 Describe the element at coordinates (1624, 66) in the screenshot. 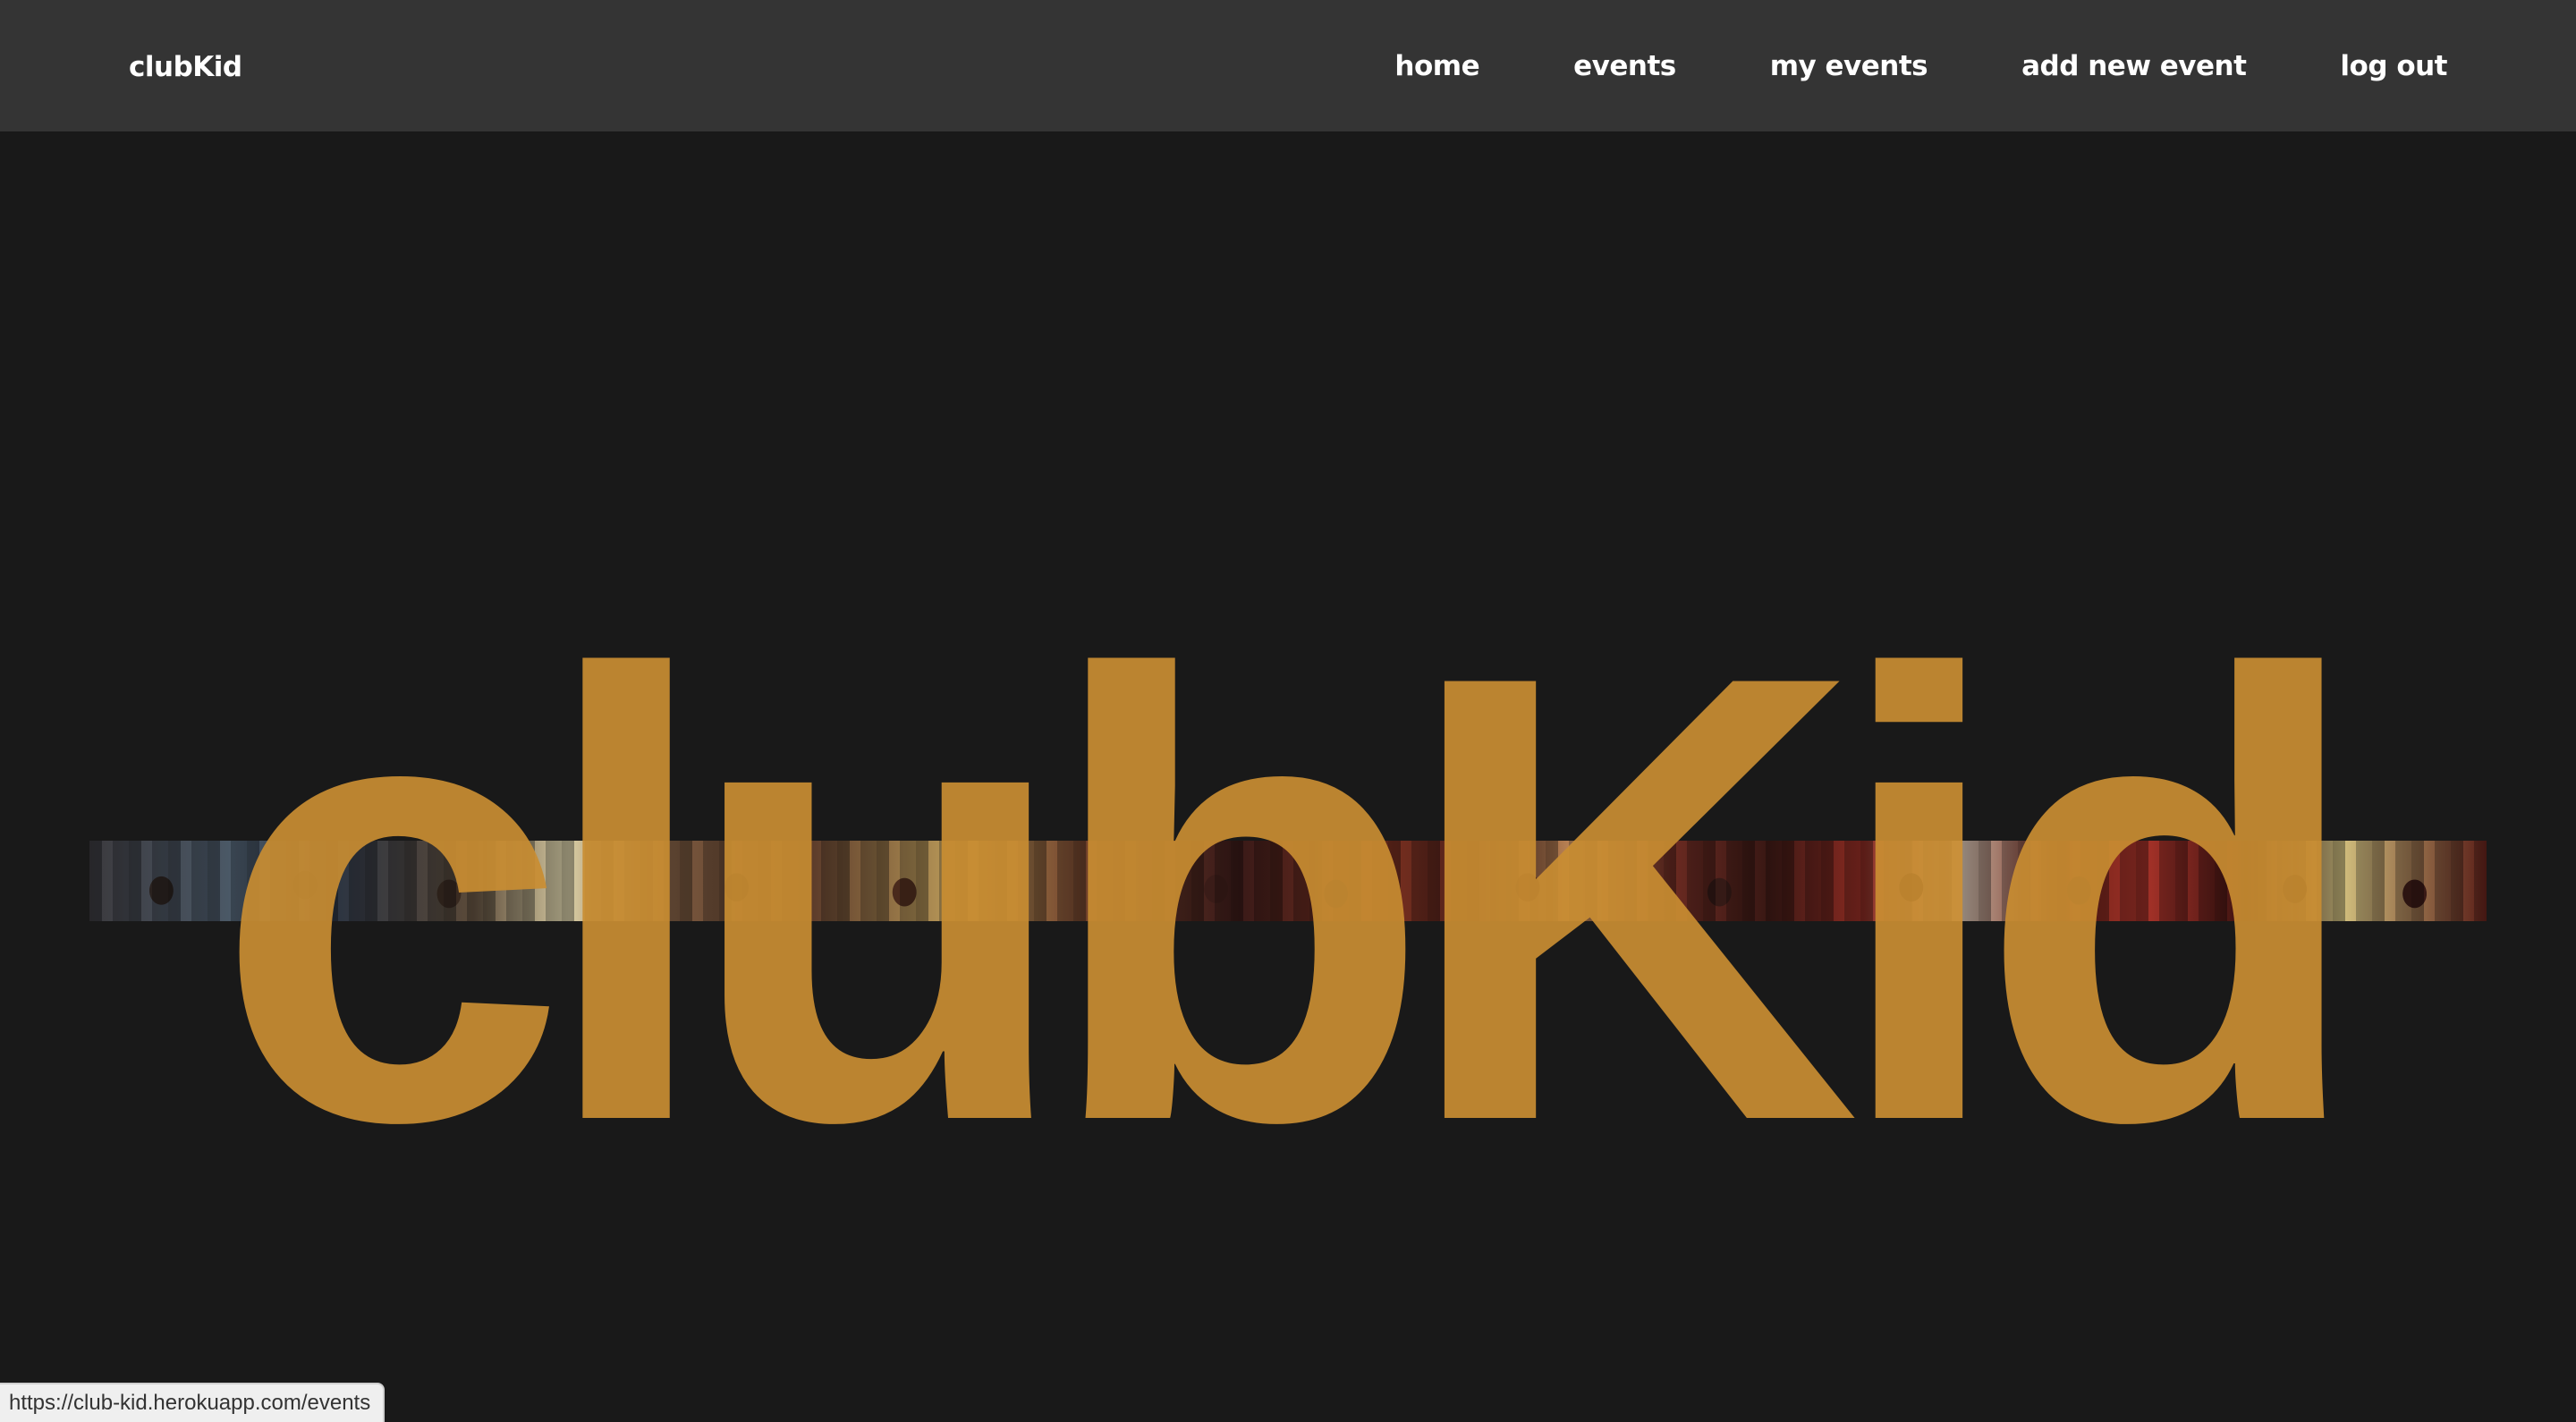

I see `nav-events-link: events` at that location.